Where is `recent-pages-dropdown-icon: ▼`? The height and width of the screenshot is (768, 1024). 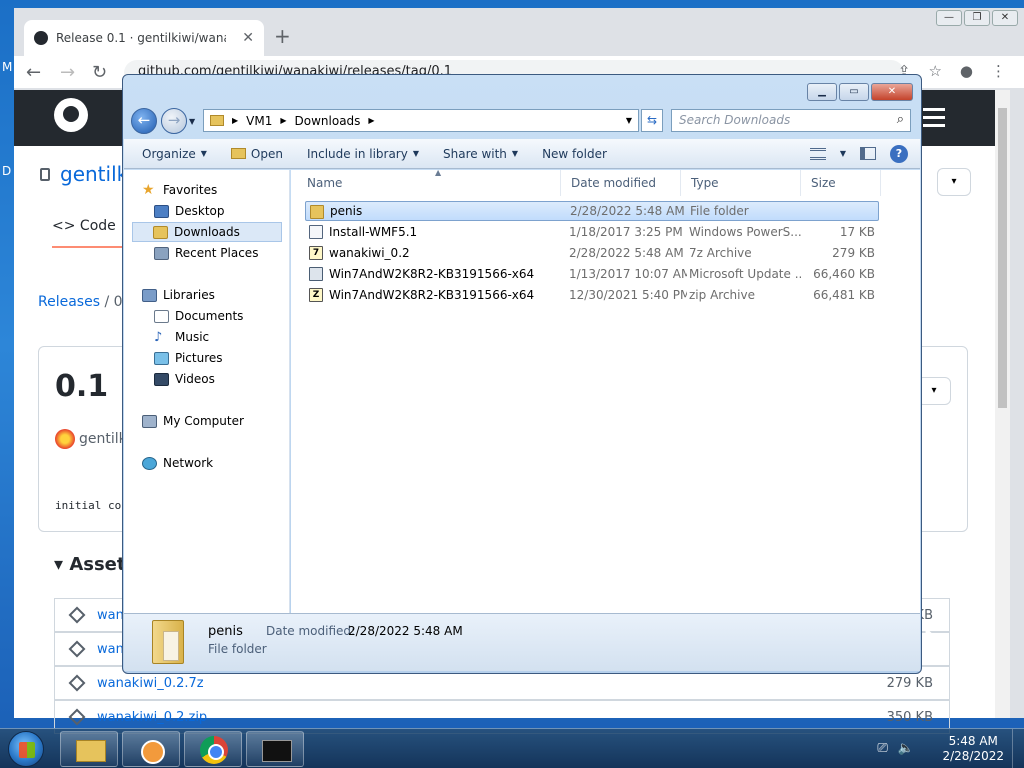 recent-pages-dropdown-icon: ▼ is located at coordinates (192, 121).